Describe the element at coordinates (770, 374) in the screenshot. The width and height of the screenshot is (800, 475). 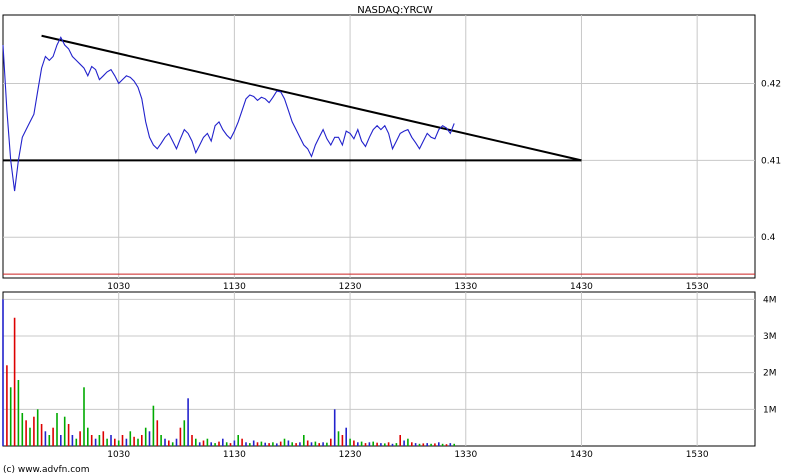
I see `volume-y-tick-label: 2M` at that location.